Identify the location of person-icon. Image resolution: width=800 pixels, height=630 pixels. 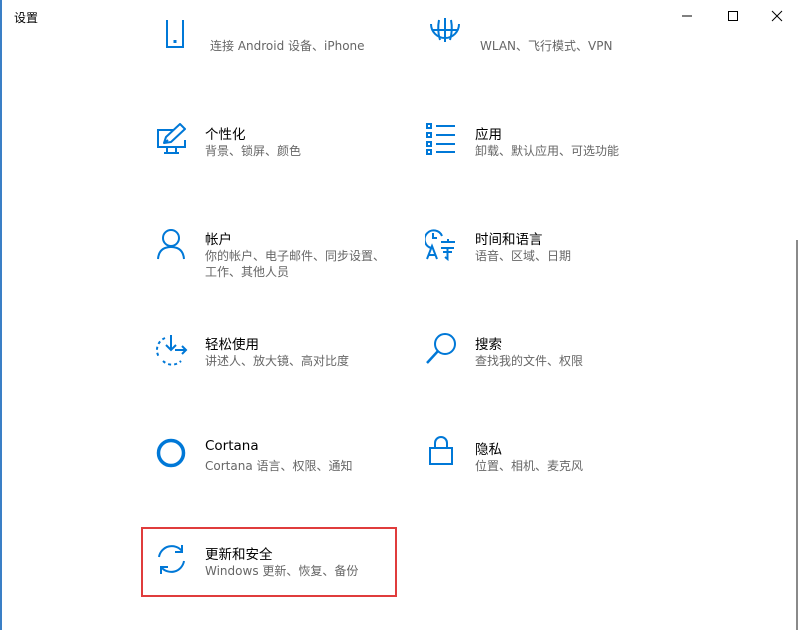
(171, 244).